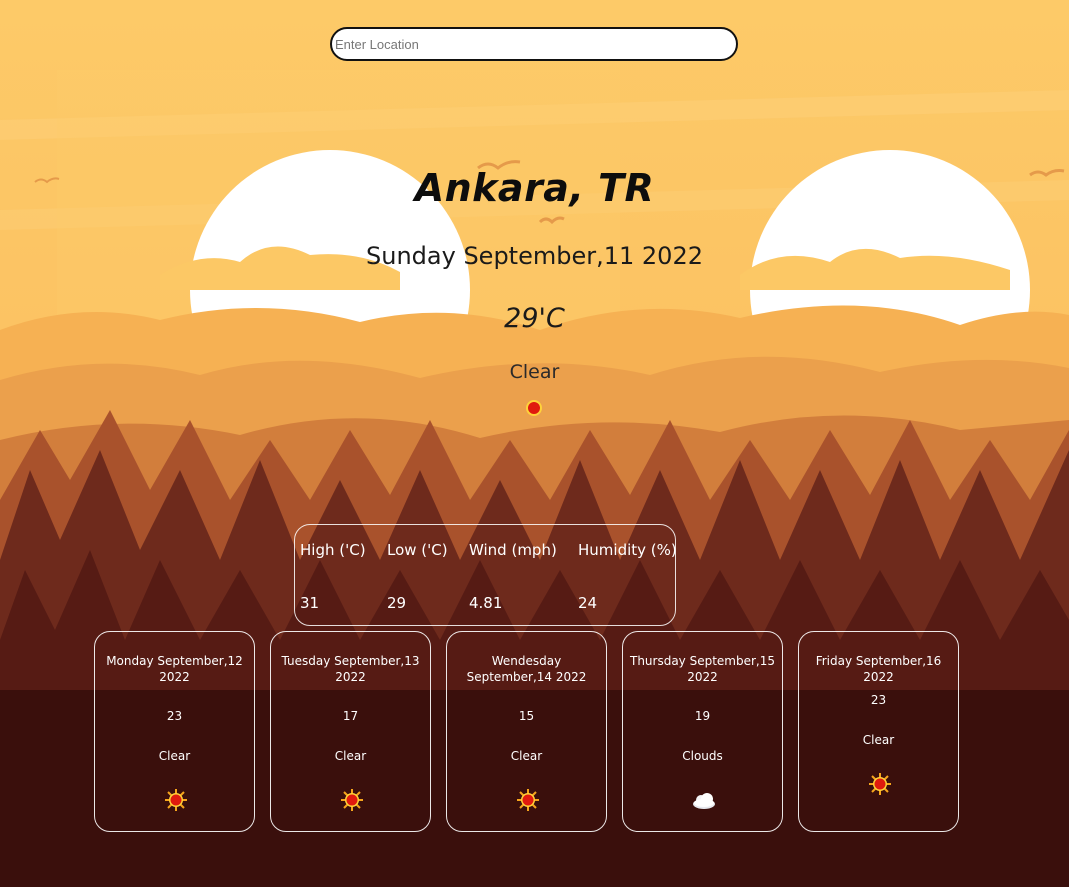 The height and width of the screenshot is (887, 1069). Describe the element at coordinates (534, 188) in the screenshot. I see `city-title: Ankara, TR` at that location.